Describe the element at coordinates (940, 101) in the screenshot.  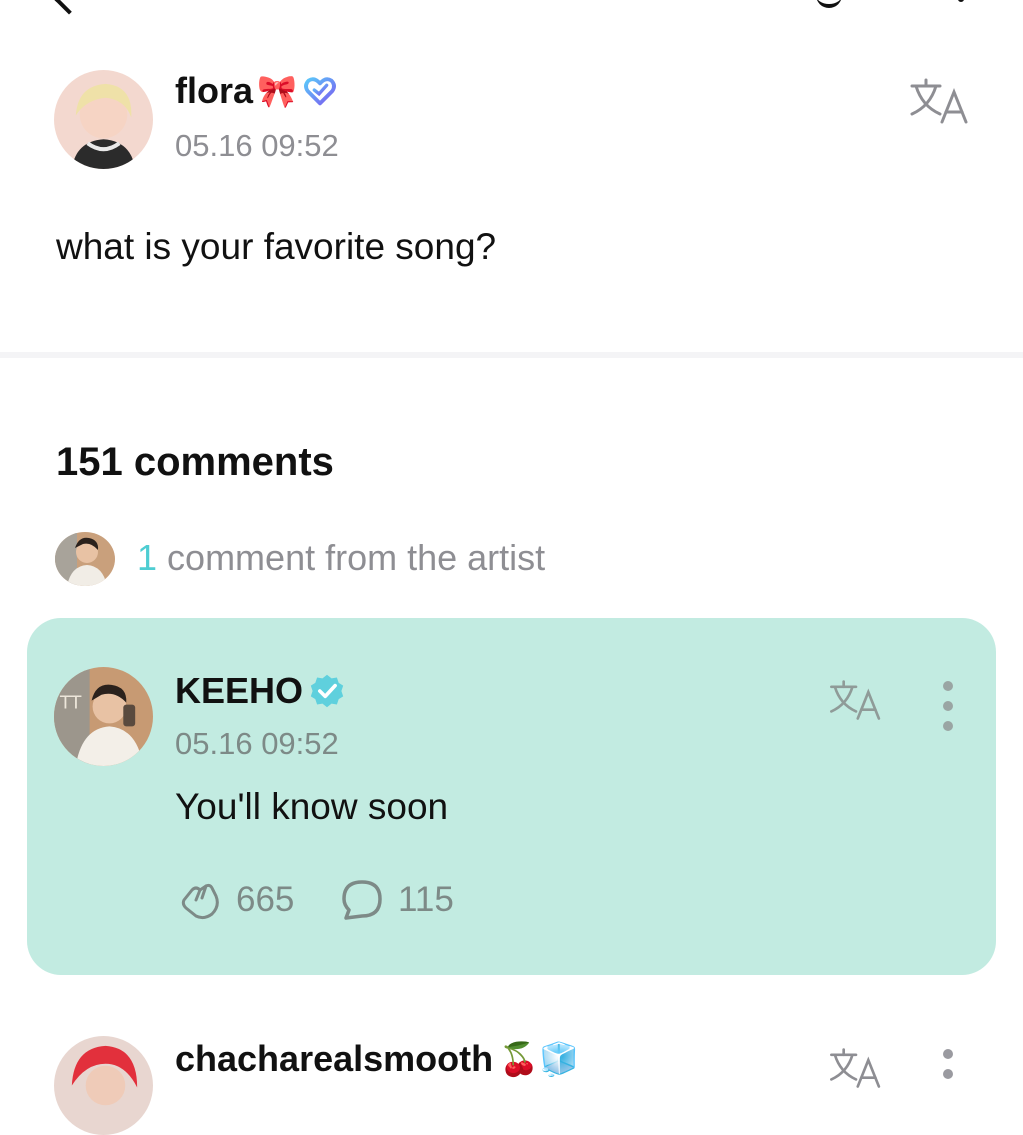
I see `translate-icon` at that location.